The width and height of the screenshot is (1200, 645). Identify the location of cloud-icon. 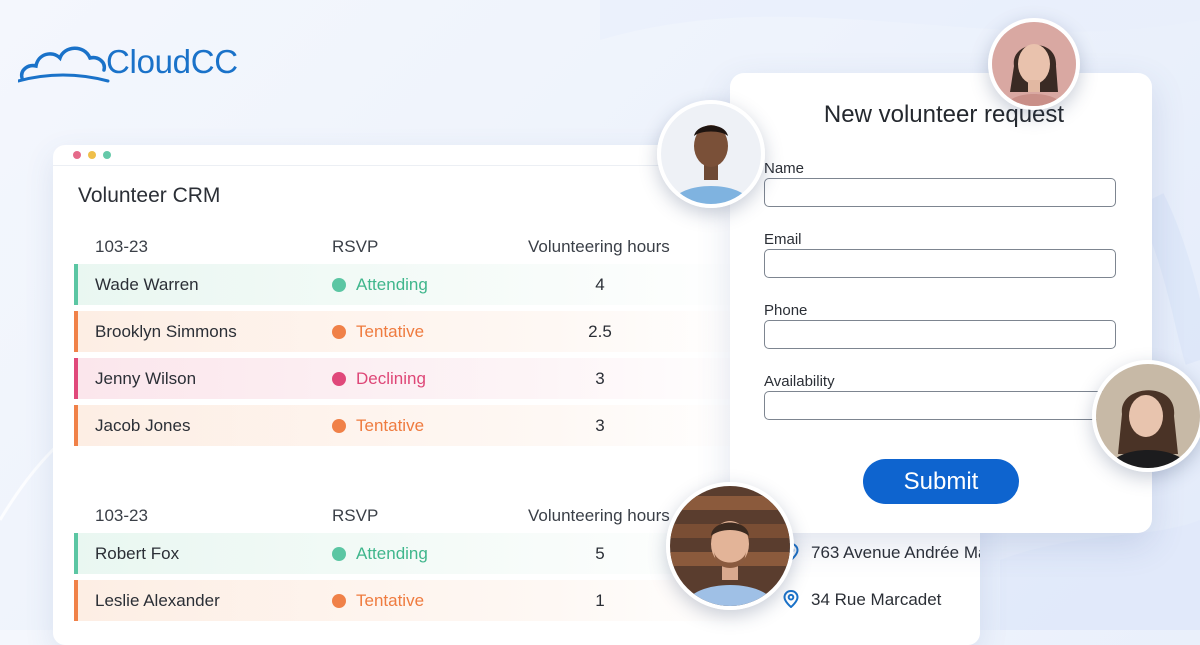
(64, 64).